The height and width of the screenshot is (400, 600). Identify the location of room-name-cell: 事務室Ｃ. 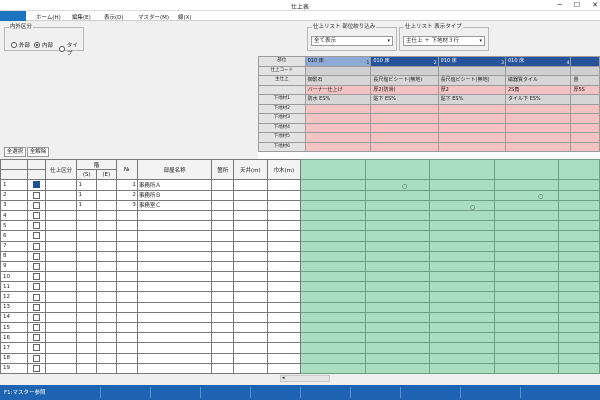
(174, 205).